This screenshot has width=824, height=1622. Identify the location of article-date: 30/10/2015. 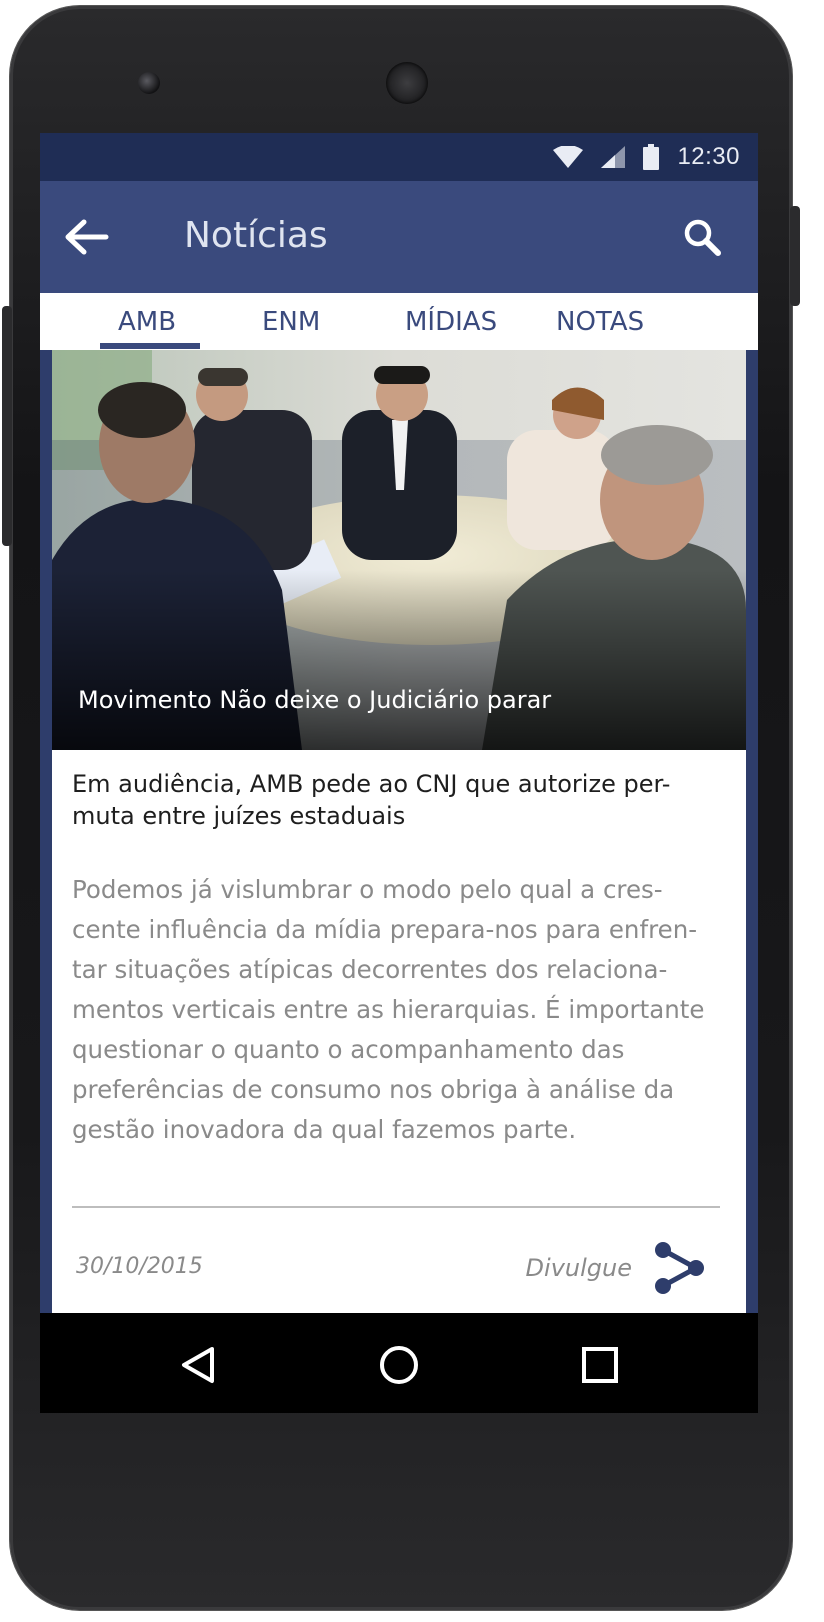
(139, 1266).